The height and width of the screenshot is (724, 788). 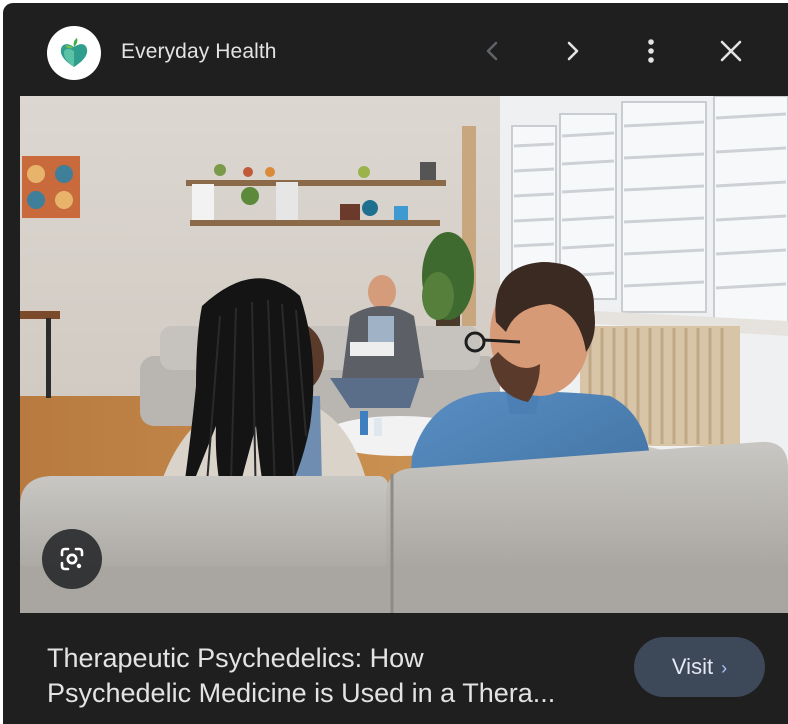 What do you see at coordinates (395, 49) in the screenshot?
I see `preview-header: Everyday Health` at bounding box center [395, 49].